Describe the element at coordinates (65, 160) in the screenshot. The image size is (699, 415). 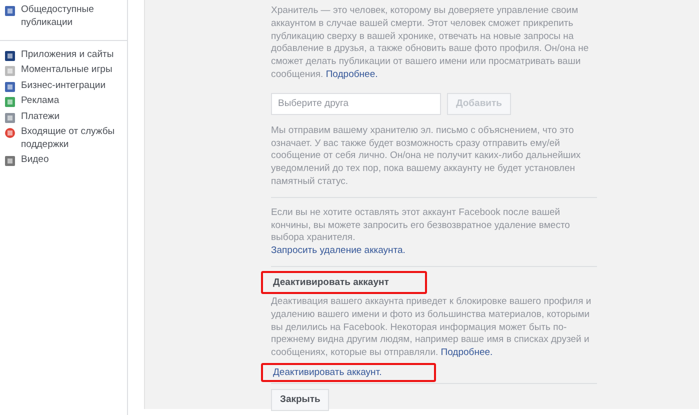
I see `sidebar-item: Видео` at that location.